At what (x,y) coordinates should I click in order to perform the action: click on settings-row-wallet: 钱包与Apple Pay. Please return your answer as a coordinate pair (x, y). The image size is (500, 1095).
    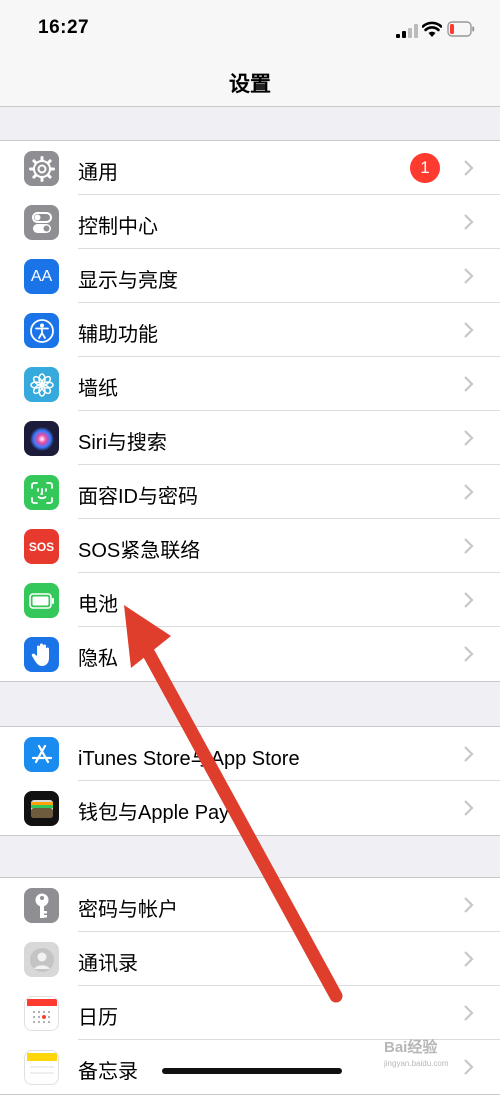
    Looking at the image, I should click on (250, 808).